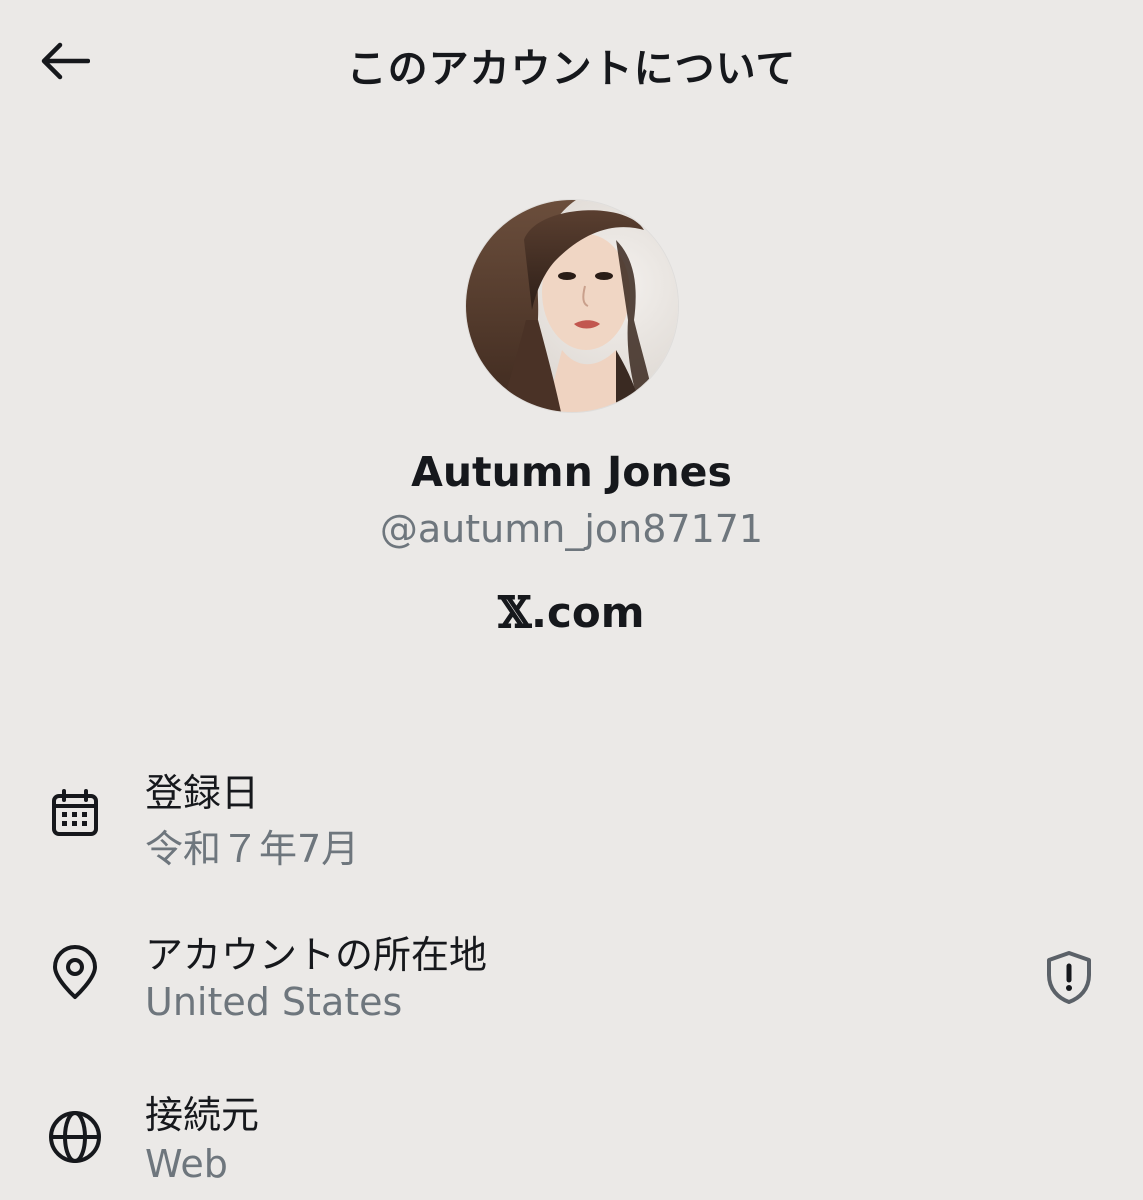 Image resolution: width=1143 pixels, height=1200 pixels. I want to click on avatar, so click(572, 306).